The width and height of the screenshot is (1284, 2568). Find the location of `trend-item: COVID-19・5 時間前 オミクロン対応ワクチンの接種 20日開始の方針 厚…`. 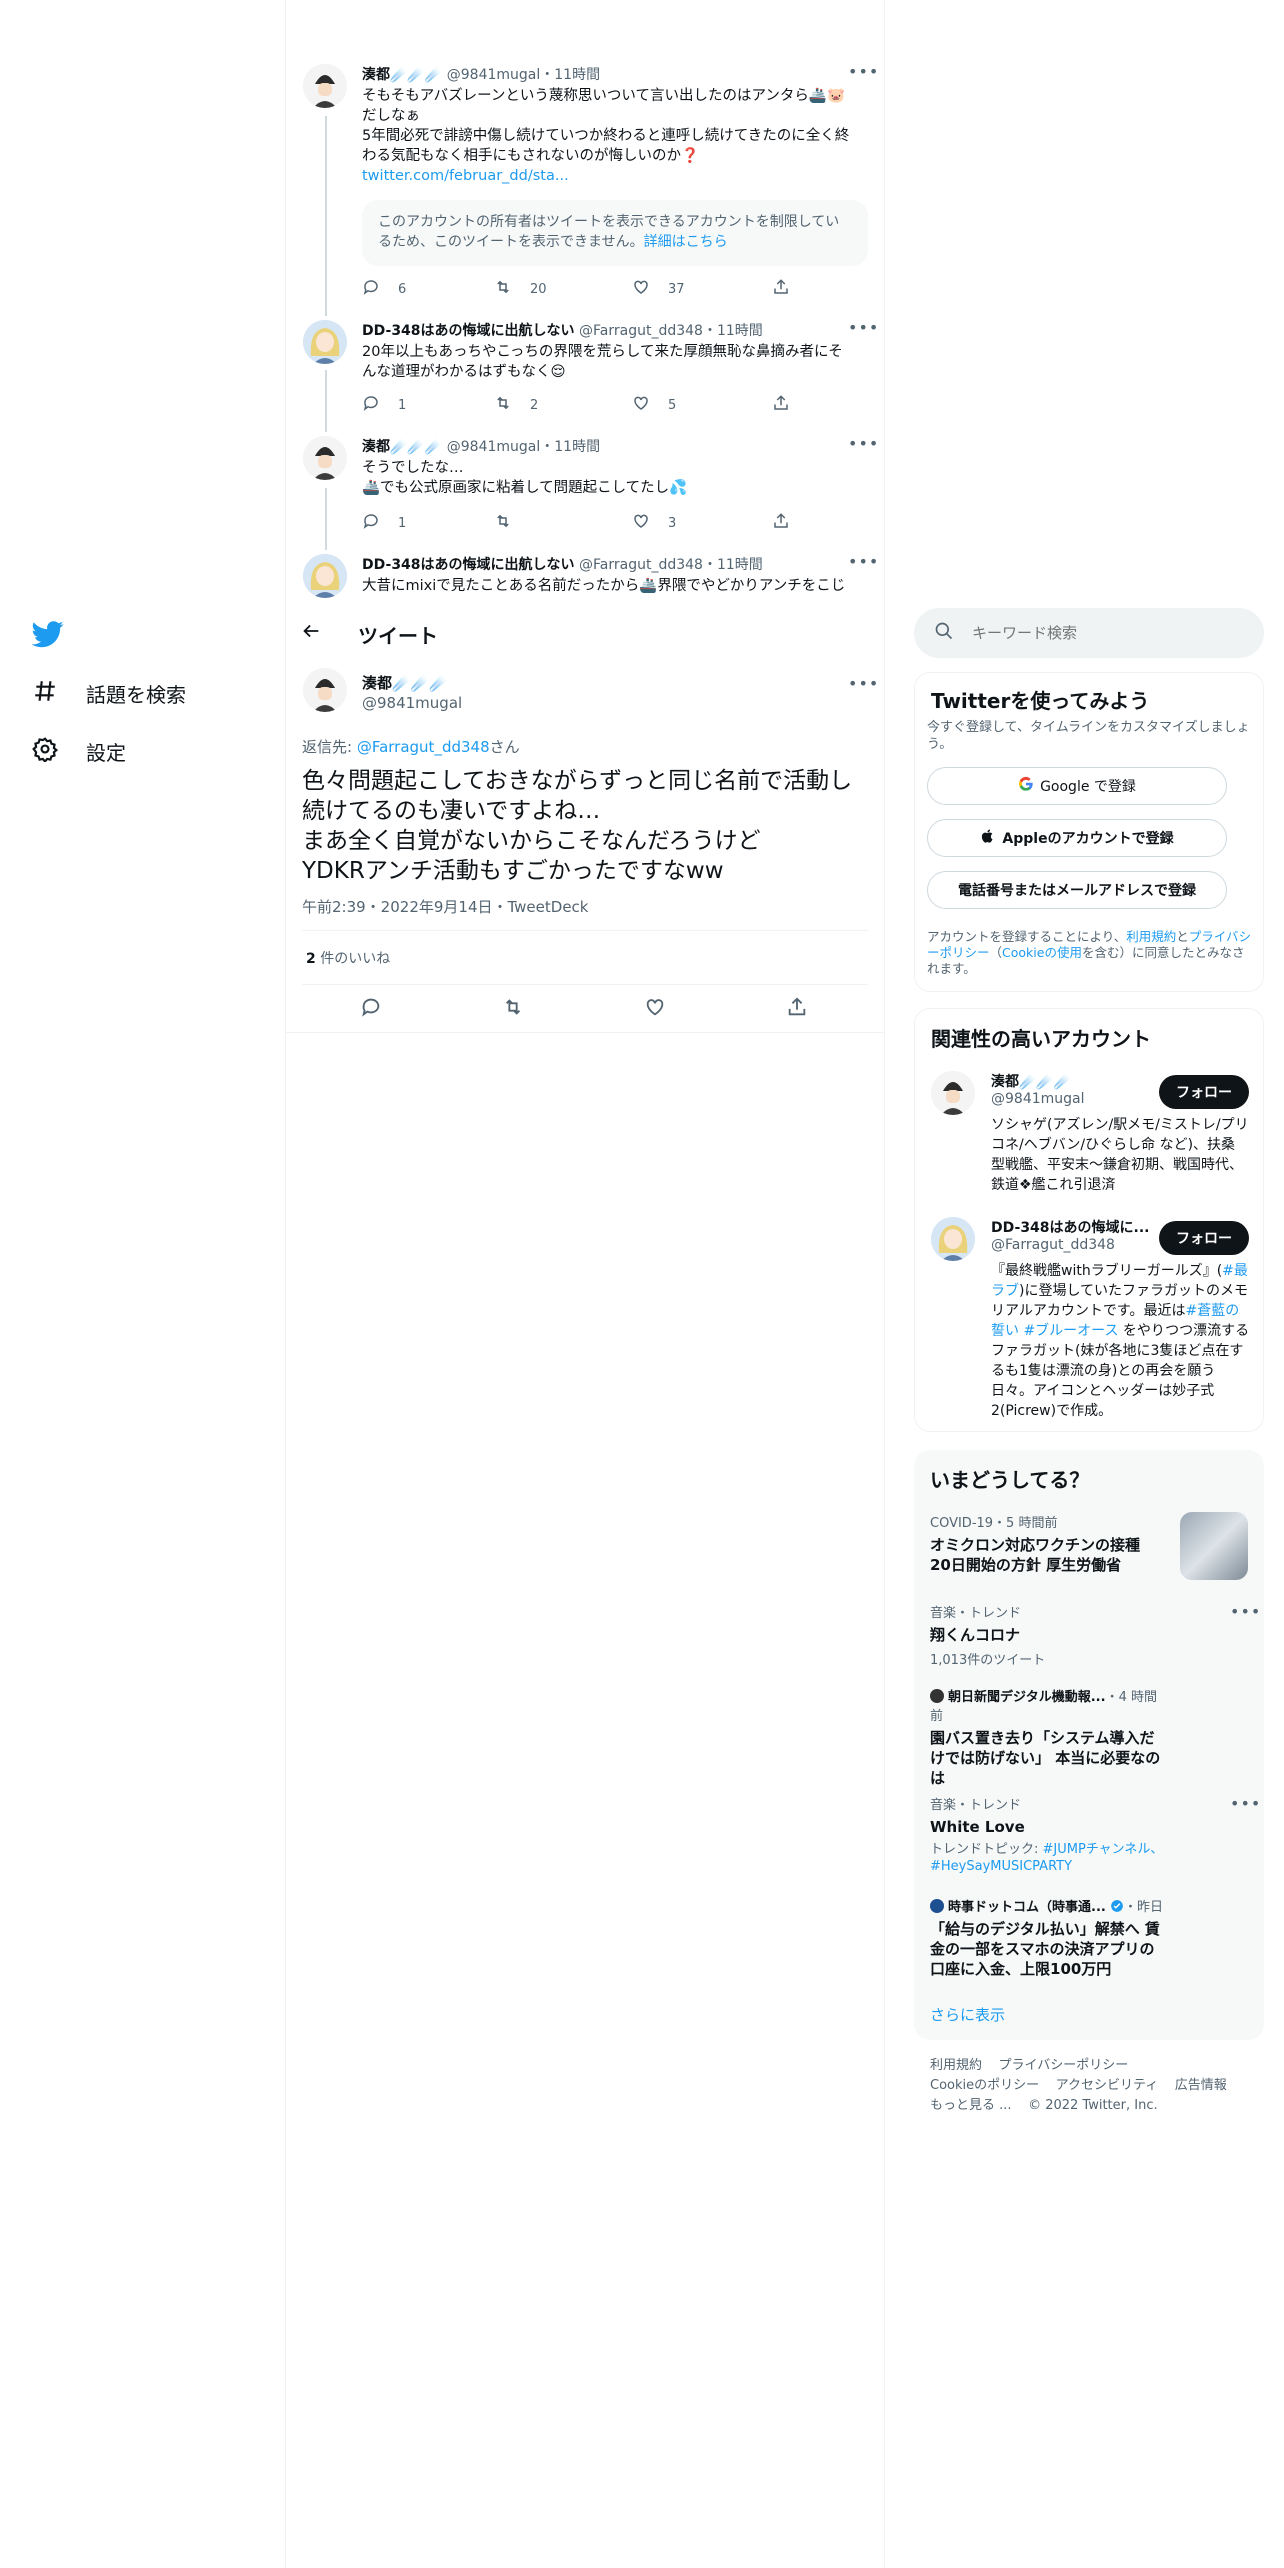

trend-item: COVID-19・5 時間前 オミクロン対応ワクチンの接種 20日開始の方針 厚… is located at coordinates (1045, 1543).